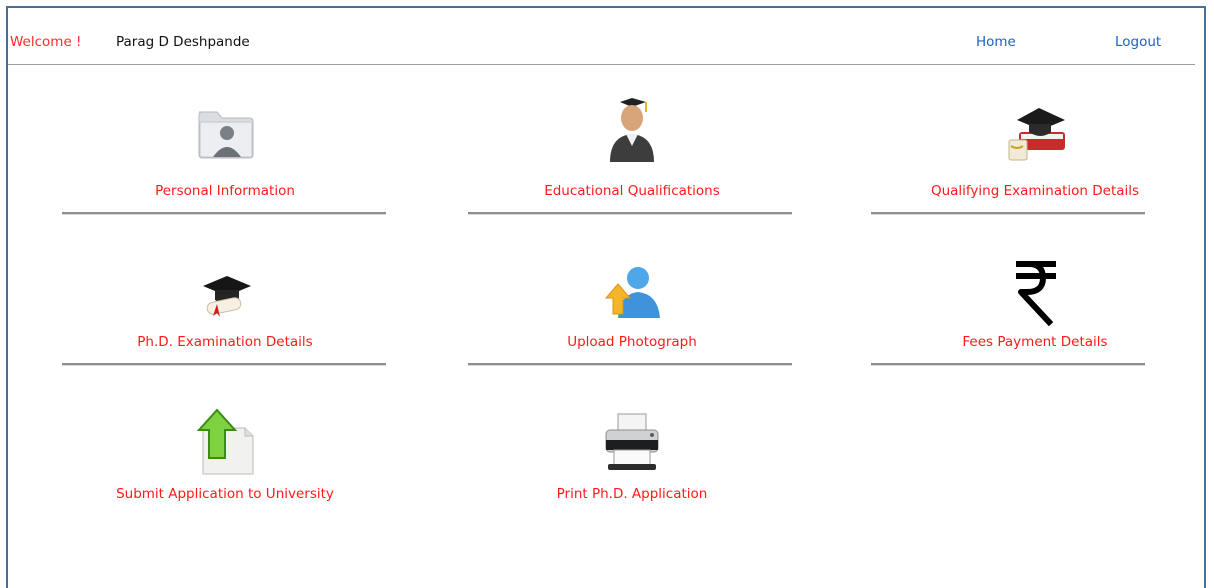 Image resolution: width=1214 pixels, height=588 pixels. What do you see at coordinates (227, 296) in the screenshot?
I see `cap-diploma-icon` at bounding box center [227, 296].